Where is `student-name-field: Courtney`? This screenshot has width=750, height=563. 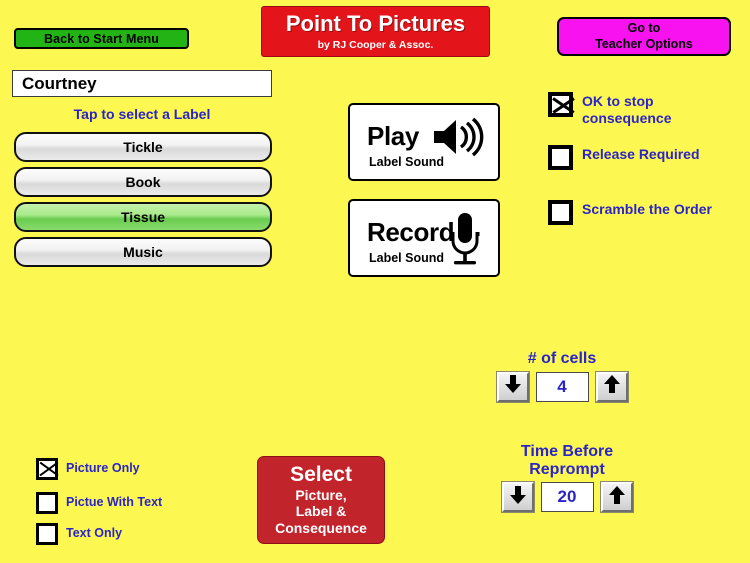
student-name-field: Courtney is located at coordinates (142, 83).